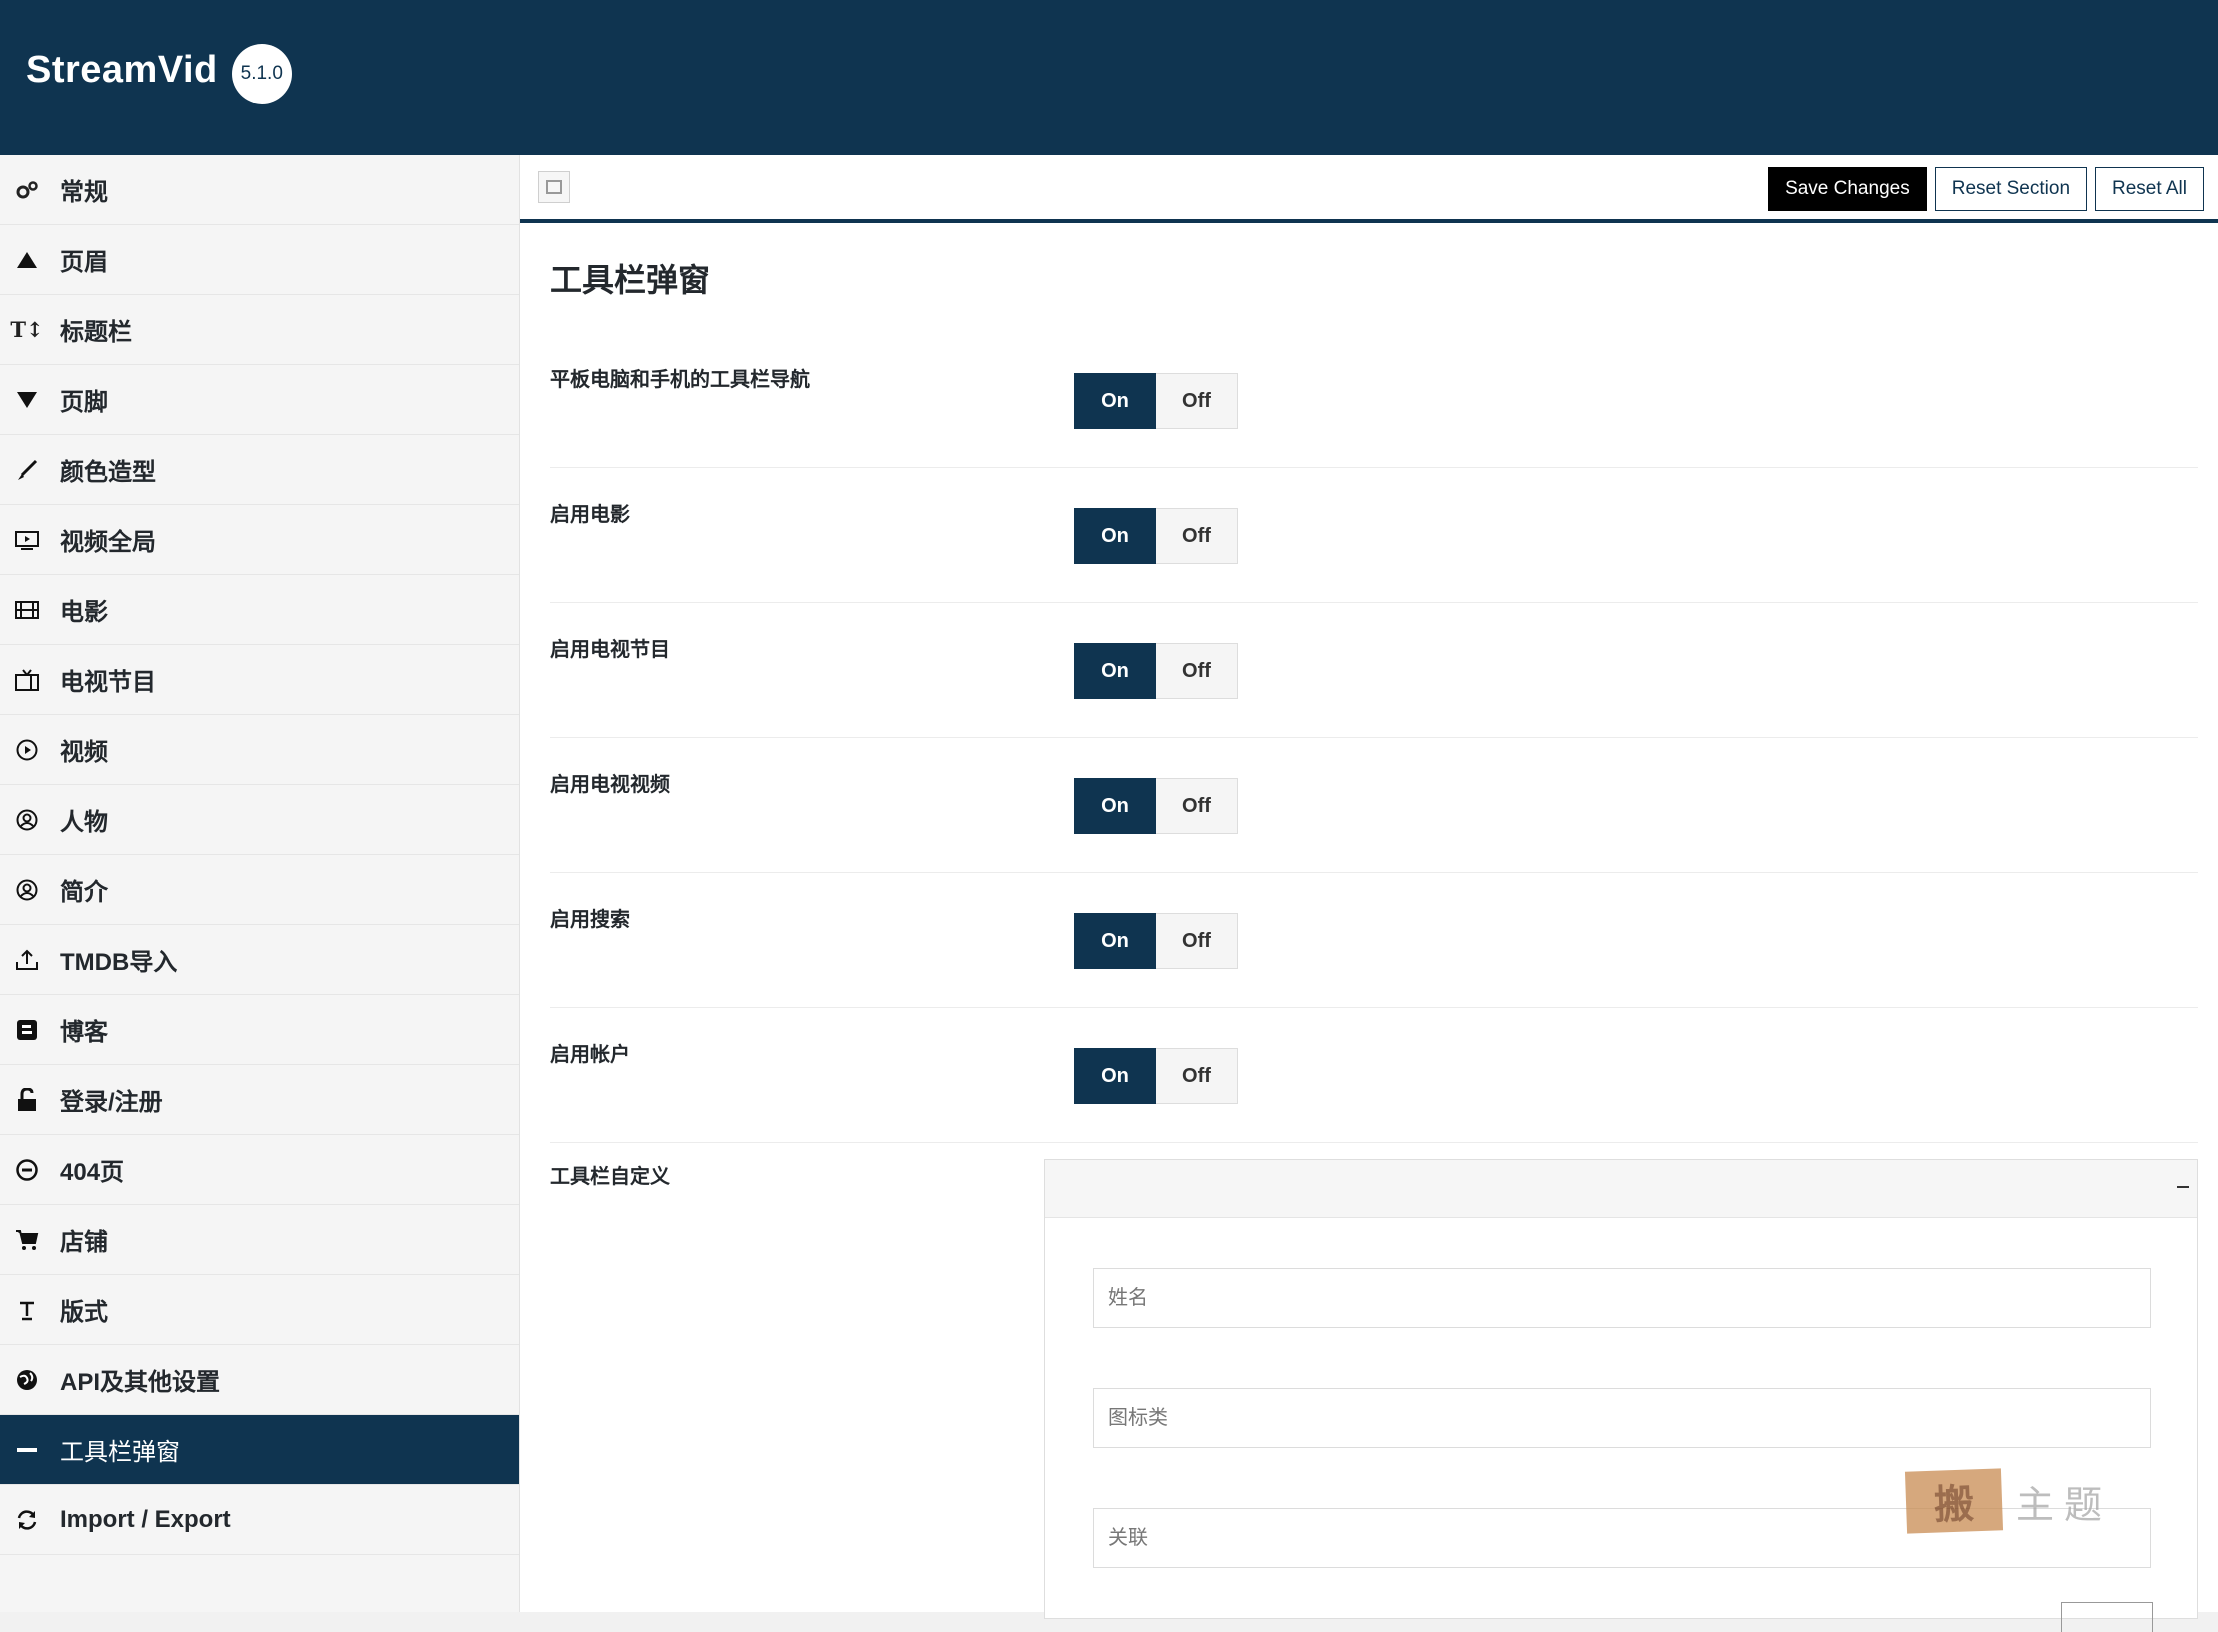  What do you see at coordinates (1622, 1298) in the screenshot?
I see `name-input` at bounding box center [1622, 1298].